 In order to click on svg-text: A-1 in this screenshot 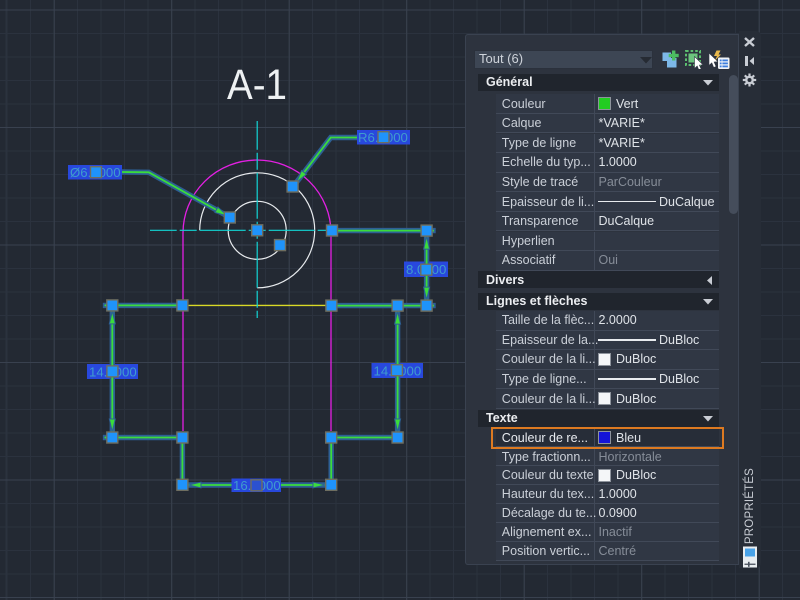, I will do `click(257, 85)`.